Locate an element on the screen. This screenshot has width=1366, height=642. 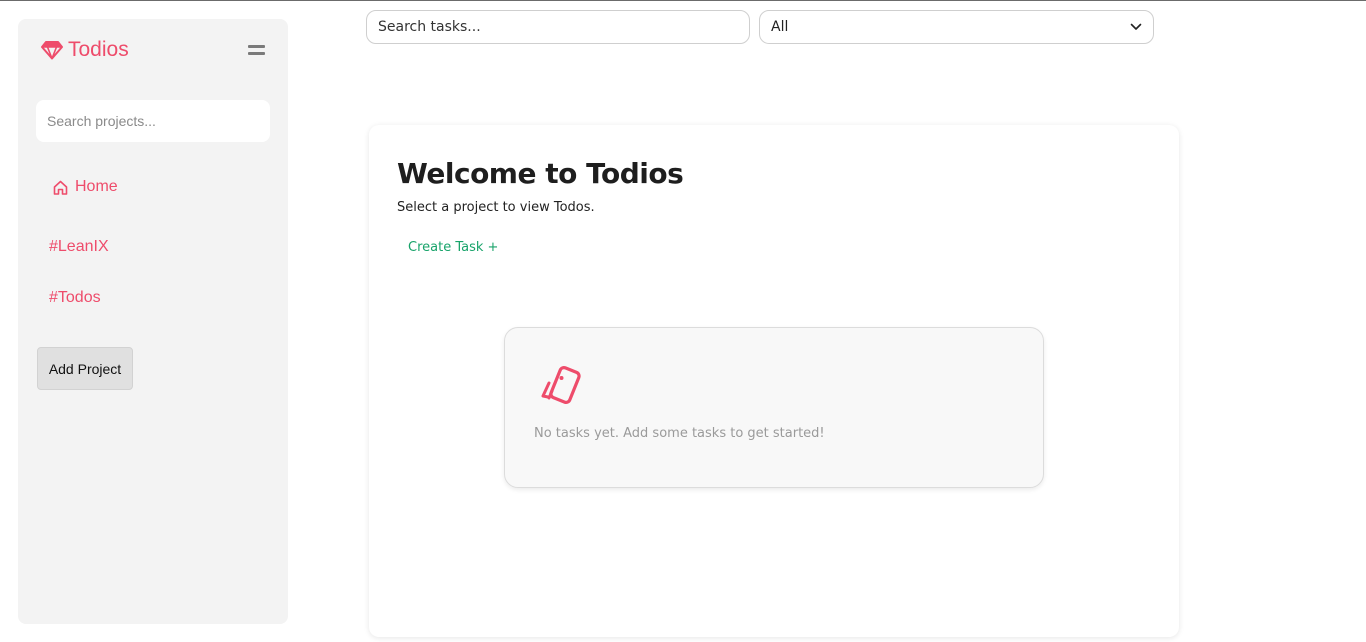
task-search-input is located at coordinates (558, 27).